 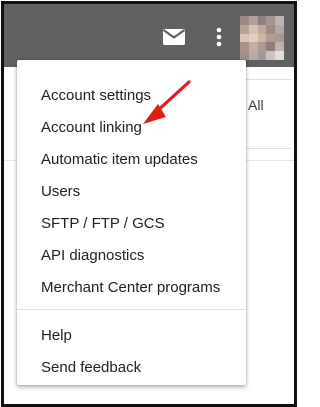 I want to click on menu-item-users: Users, so click(x=131, y=192).